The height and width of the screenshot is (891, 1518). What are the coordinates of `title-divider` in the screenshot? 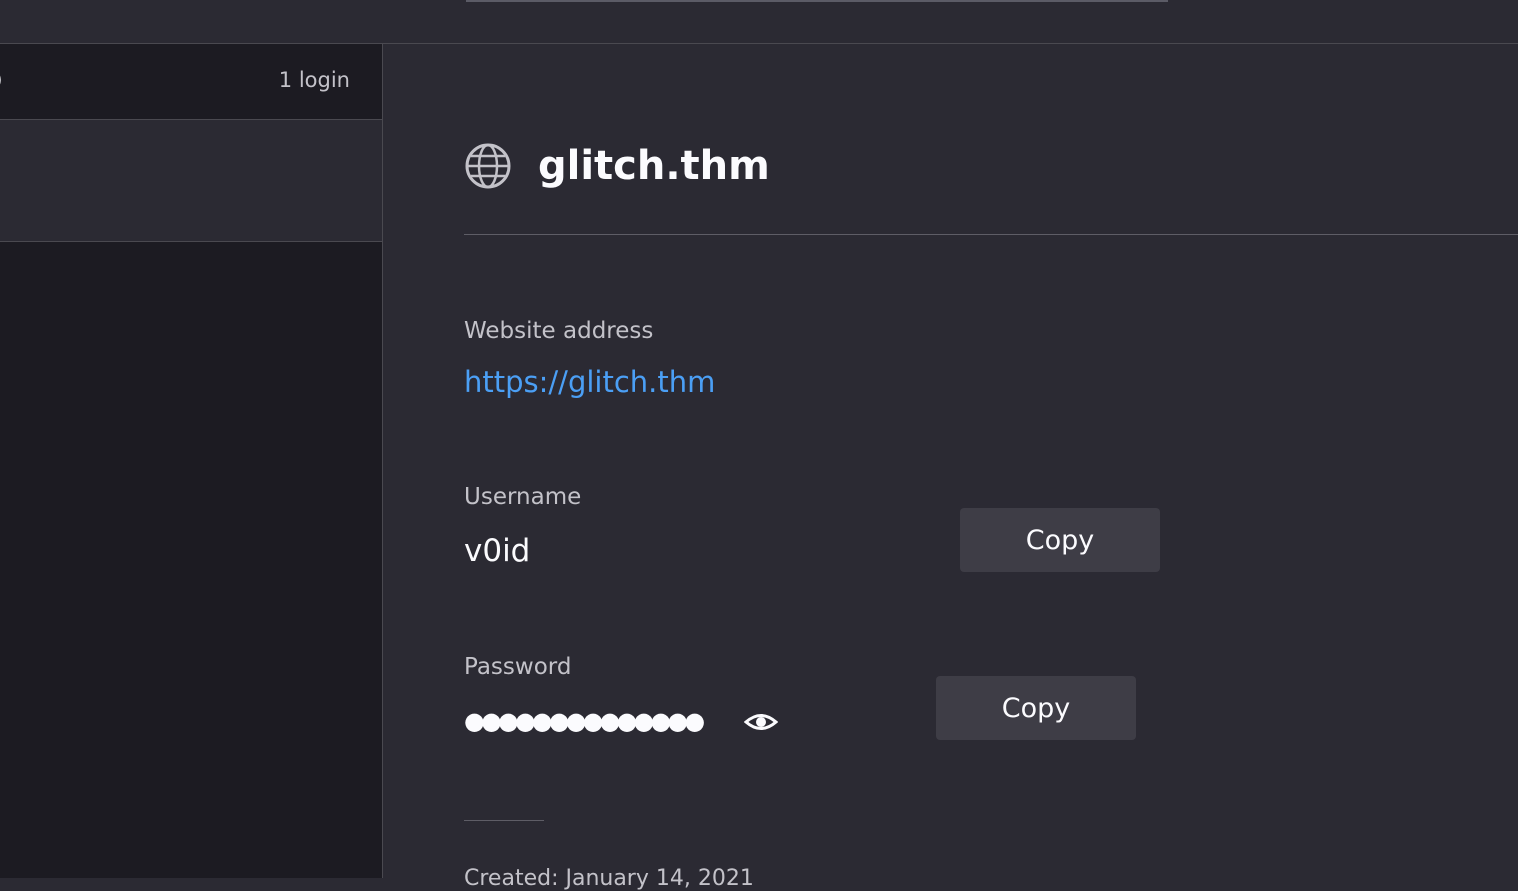 It's located at (991, 234).